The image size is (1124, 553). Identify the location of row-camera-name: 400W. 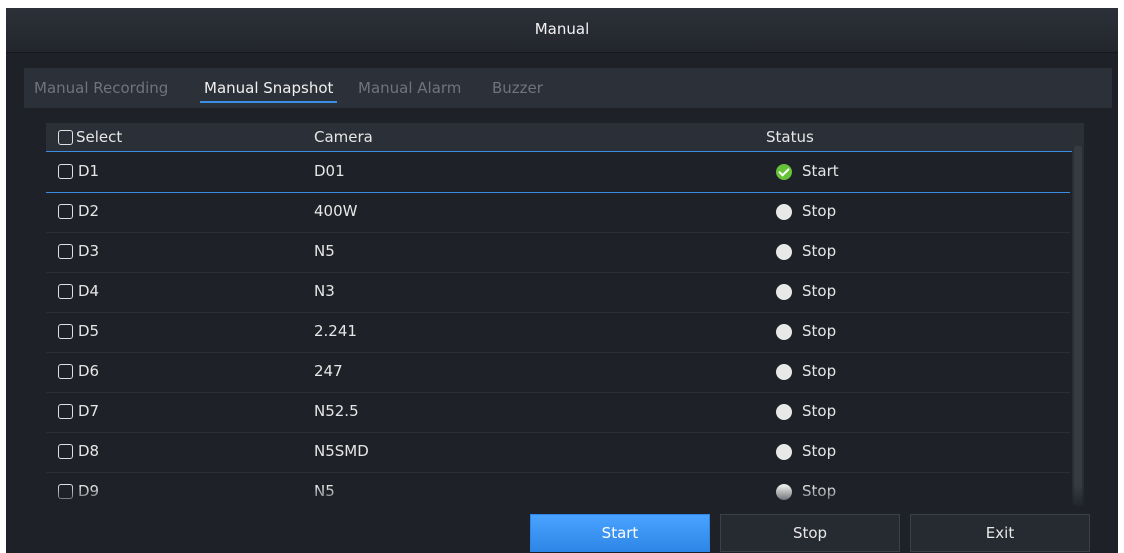
(336, 211).